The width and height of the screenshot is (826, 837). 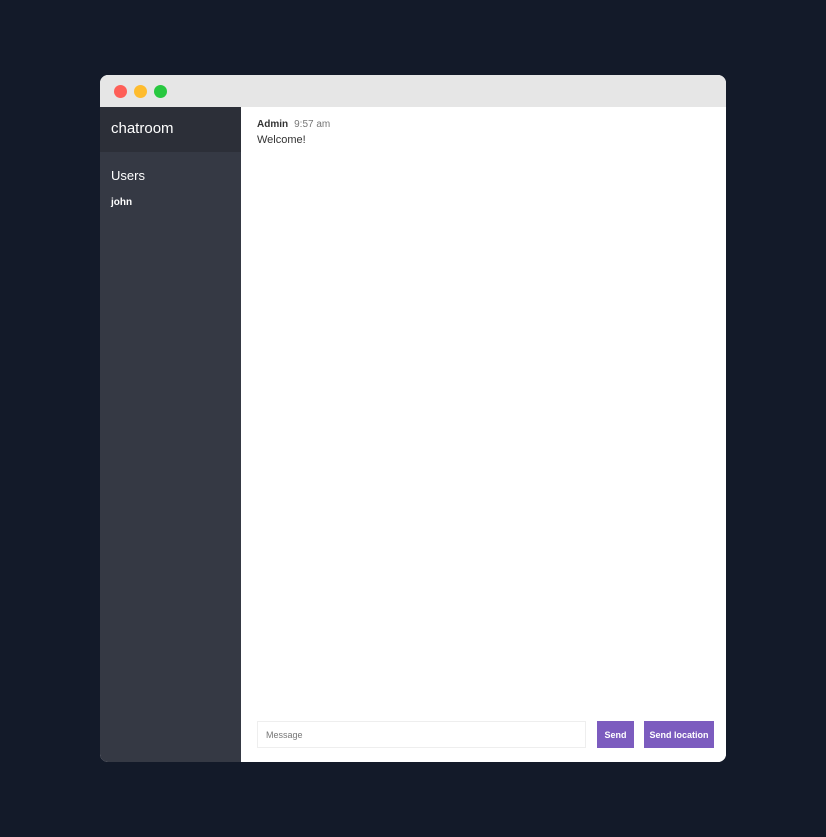 I want to click on send-button: Send, so click(x=615, y=734).